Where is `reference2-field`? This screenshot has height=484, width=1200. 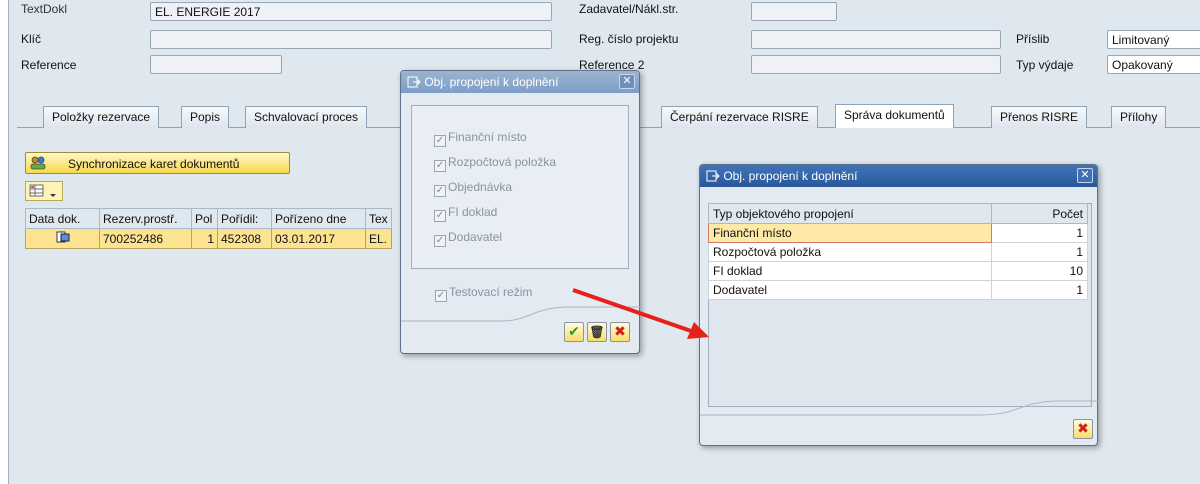 reference2-field is located at coordinates (876, 64).